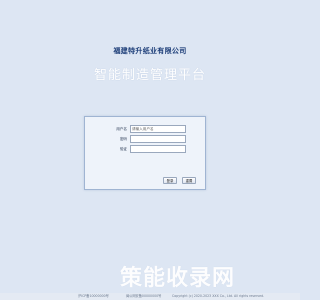 The image size is (320, 300). Describe the element at coordinates (158, 149) in the screenshot. I see `code-input` at that location.